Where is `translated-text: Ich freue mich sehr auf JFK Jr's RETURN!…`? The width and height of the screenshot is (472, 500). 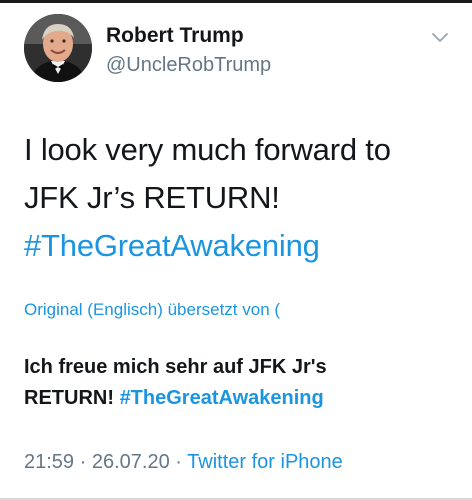 translated-text: Ich freue mich sehr auf JFK Jr's RETURN!… is located at coordinates (239, 383).